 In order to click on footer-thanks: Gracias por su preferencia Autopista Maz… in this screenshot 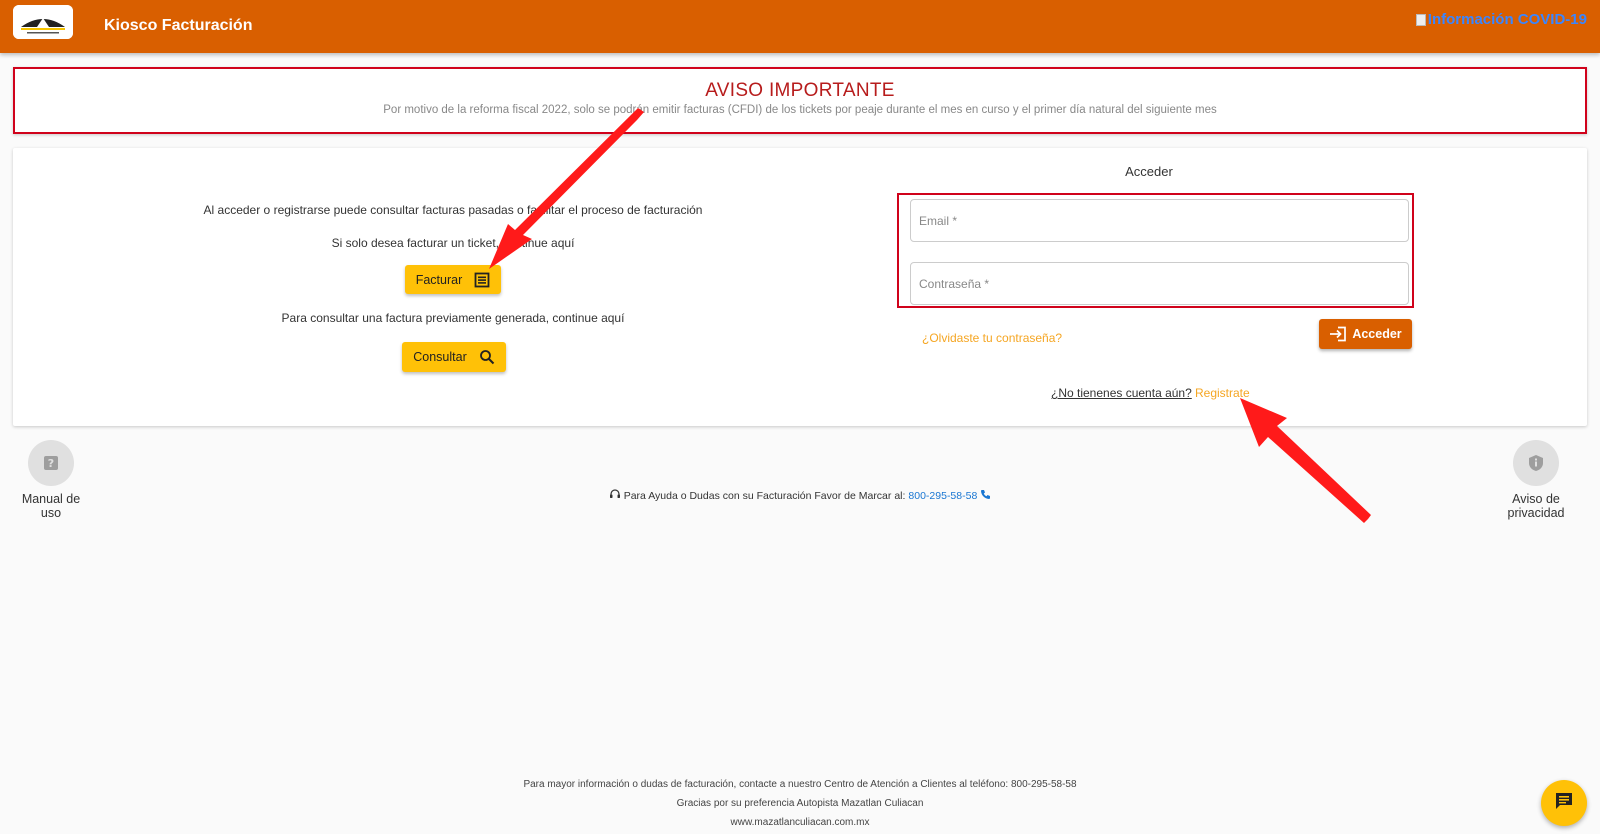, I will do `click(800, 803)`.